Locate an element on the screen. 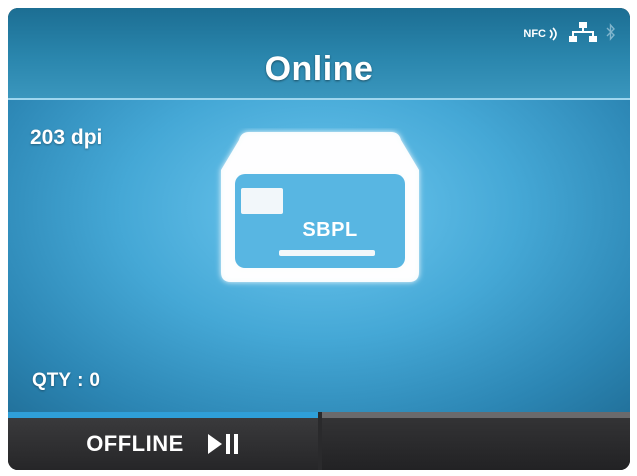  resolution-label: 203 dpi is located at coordinates (66, 137).